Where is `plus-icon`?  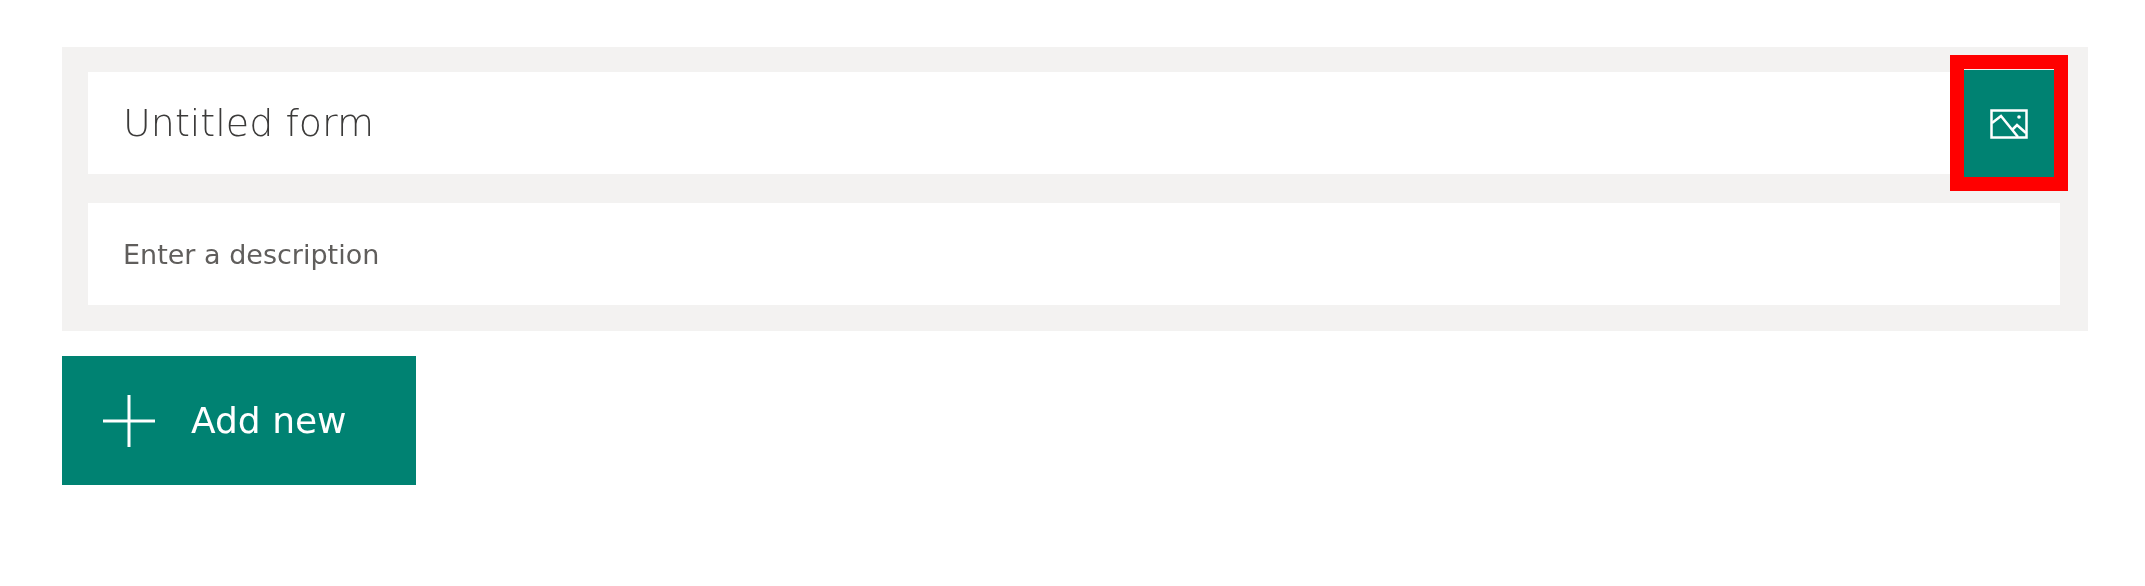 plus-icon is located at coordinates (129, 420).